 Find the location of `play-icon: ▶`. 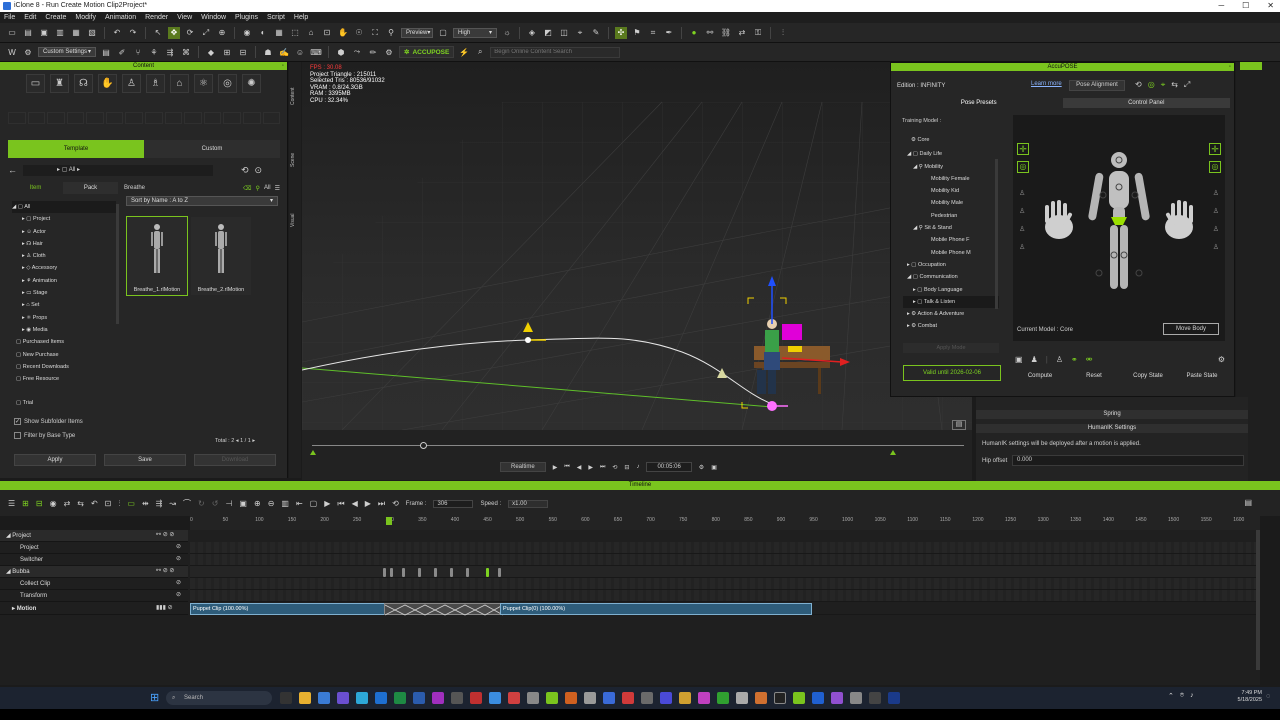

play-icon: ▶ is located at coordinates (555, 467).